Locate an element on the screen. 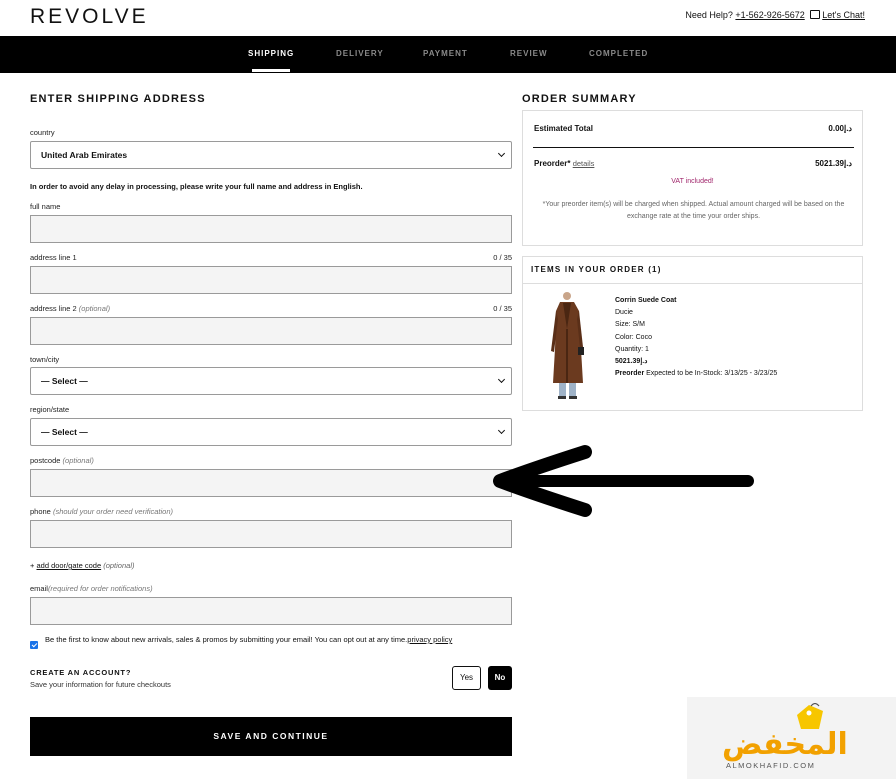 Image resolution: width=896 pixels, height=779 pixels. step-payment: PAYMENT is located at coordinates (445, 53).